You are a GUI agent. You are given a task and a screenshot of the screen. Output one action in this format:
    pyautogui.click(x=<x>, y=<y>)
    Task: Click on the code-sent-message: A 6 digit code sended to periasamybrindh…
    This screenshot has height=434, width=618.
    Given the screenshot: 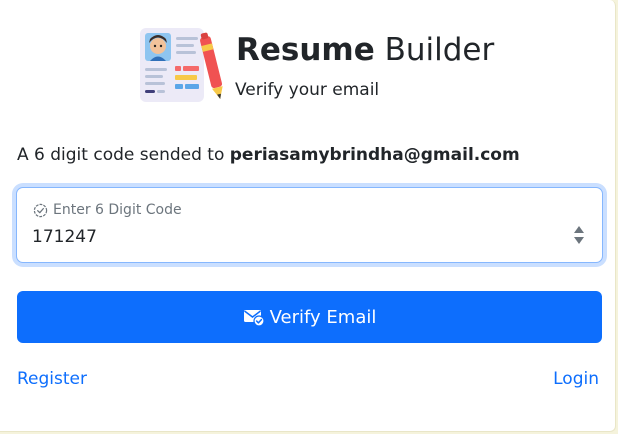 What is the action you would take?
    pyautogui.click(x=268, y=155)
    